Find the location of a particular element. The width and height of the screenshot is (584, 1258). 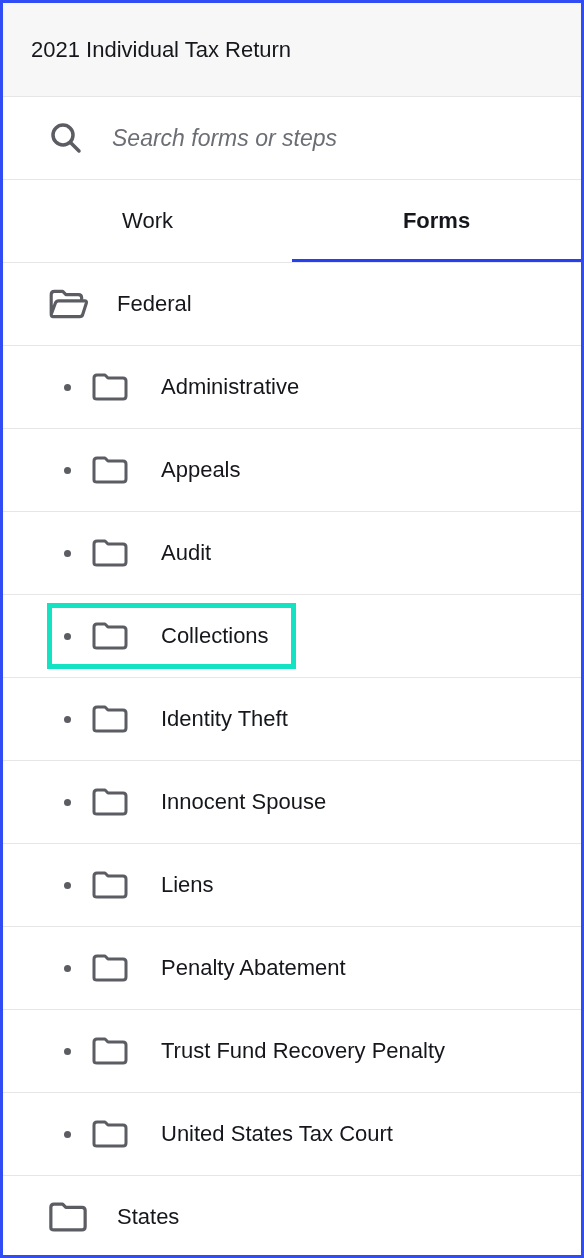

tree-item: Innocent Spouse is located at coordinates (200, 802).